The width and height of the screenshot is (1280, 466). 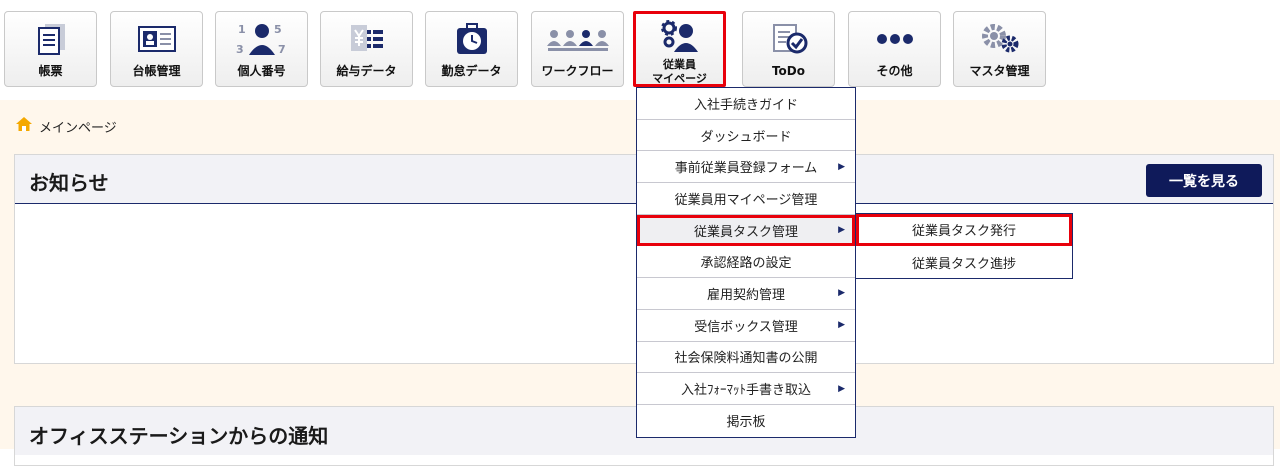 What do you see at coordinates (471, 39) in the screenshot?
I see `clock-briefcase-icon` at bounding box center [471, 39].